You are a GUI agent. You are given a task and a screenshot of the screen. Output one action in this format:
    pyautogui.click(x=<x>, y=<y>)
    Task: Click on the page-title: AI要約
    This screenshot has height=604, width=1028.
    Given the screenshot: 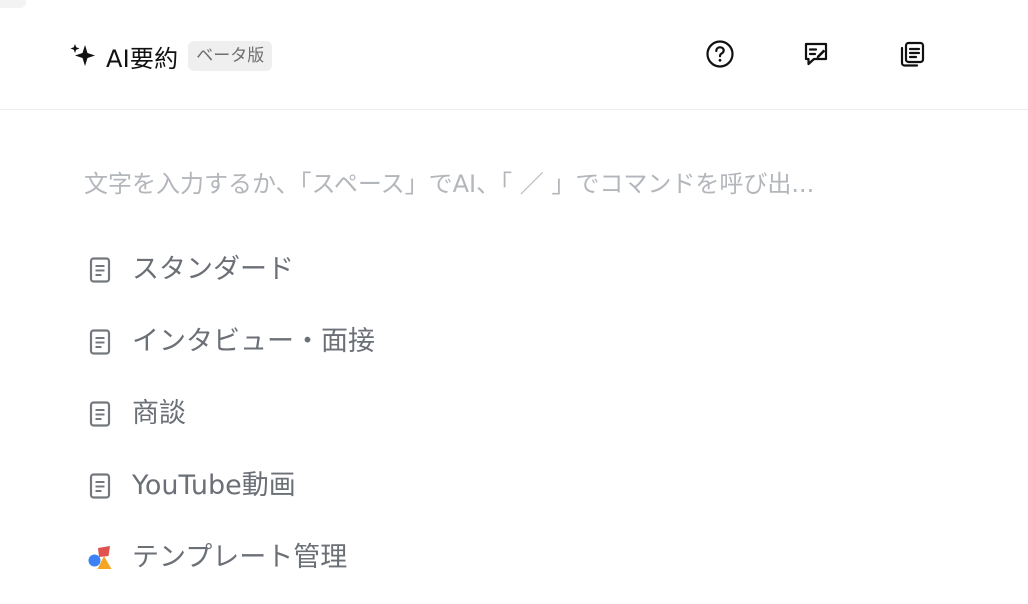 What is the action you would take?
    pyautogui.click(x=142, y=58)
    